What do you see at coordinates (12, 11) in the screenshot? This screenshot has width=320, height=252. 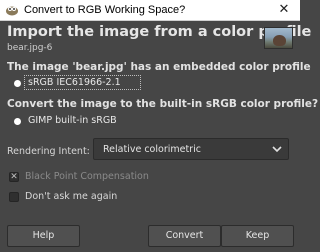 I see `gimp-app-icon` at bounding box center [12, 11].